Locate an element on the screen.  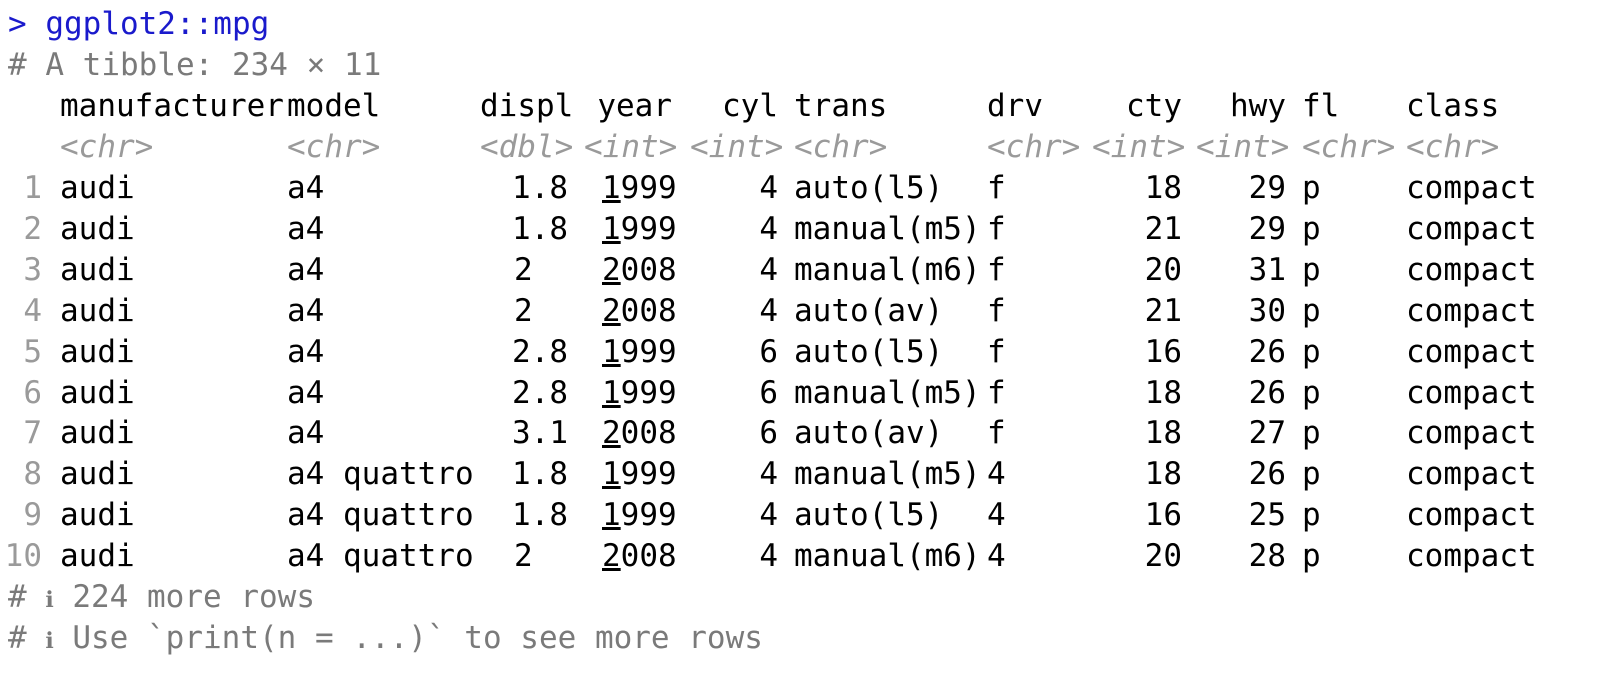
command-line: > ggplot2::mpg is located at coordinates (138, 24).